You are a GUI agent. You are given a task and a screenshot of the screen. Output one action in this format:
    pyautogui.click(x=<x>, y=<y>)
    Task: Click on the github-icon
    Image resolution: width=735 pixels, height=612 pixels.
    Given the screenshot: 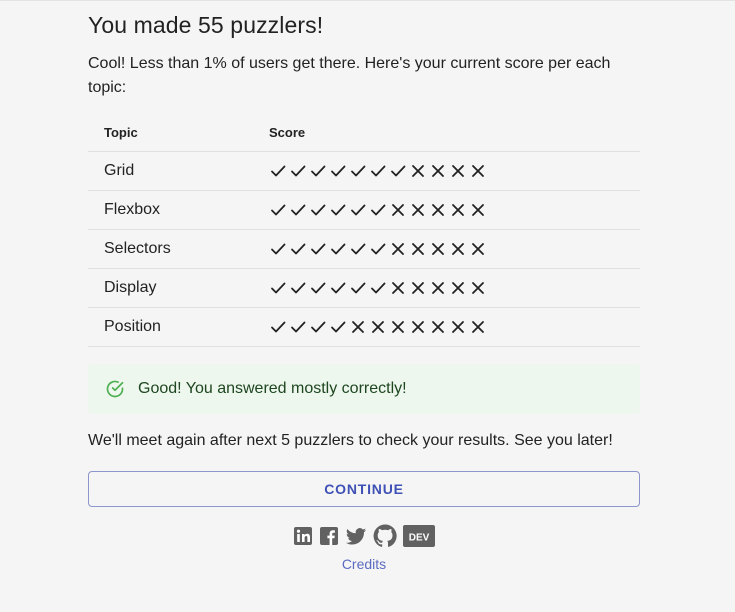 What is the action you would take?
    pyautogui.click(x=385, y=536)
    